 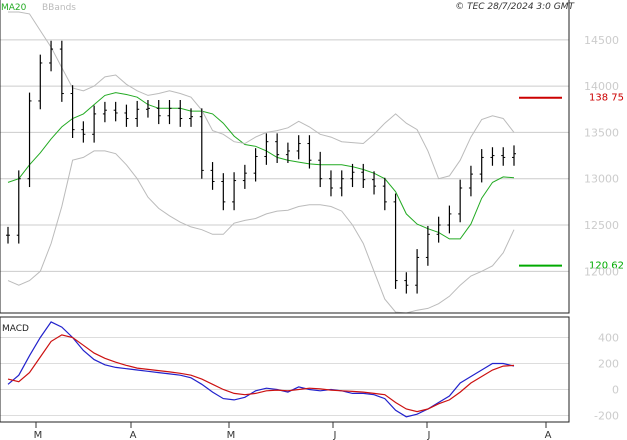 What do you see at coordinates (515, 7) in the screenshot?
I see `copyright-credit: © TEC 28/7/2024 3:0 GMT` at bounding box center [515, 7].